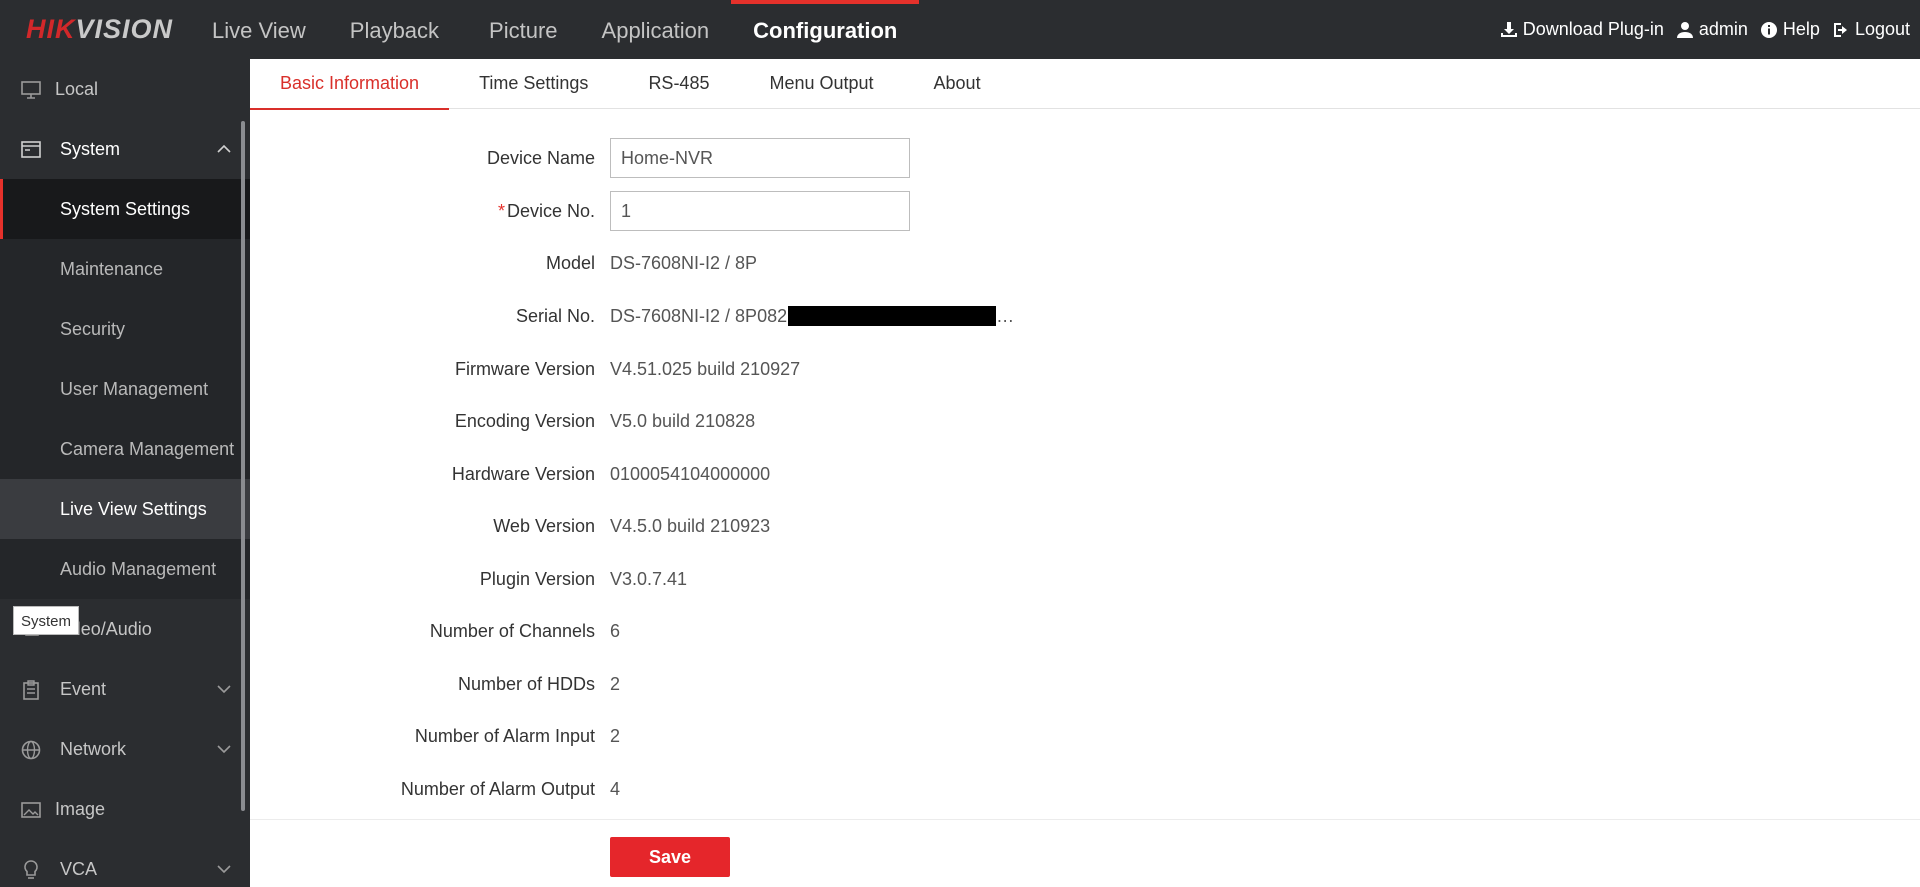 The image size is (1920, 887). Describe the element at coordinates (533, 84) in the screenshot. I see `tab-time-settings: Time Settings` at that location.